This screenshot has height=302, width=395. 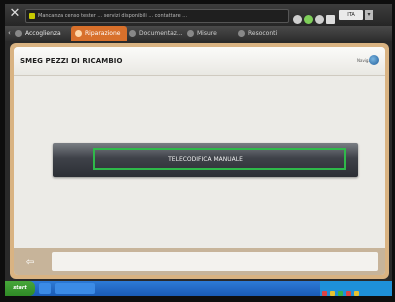 I want to click on tab-accoglienza: Accoglienza, so click(x=38, y=33).